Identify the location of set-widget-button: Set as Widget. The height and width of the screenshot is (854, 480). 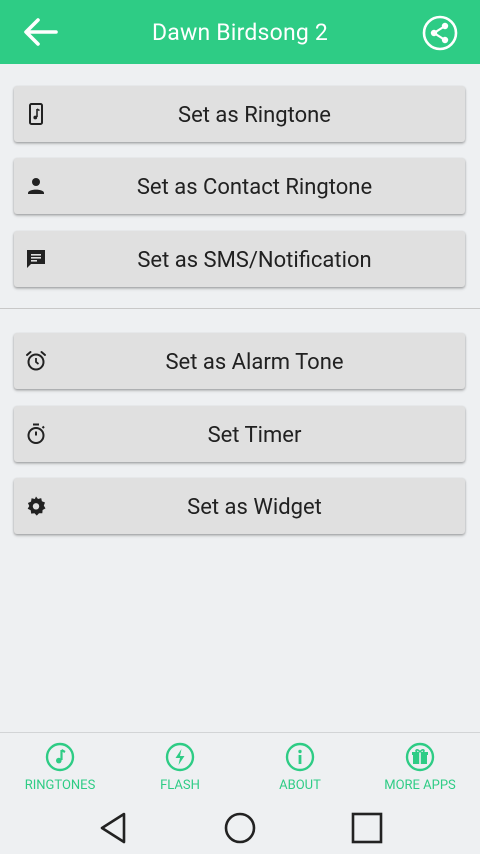
(239, 506).